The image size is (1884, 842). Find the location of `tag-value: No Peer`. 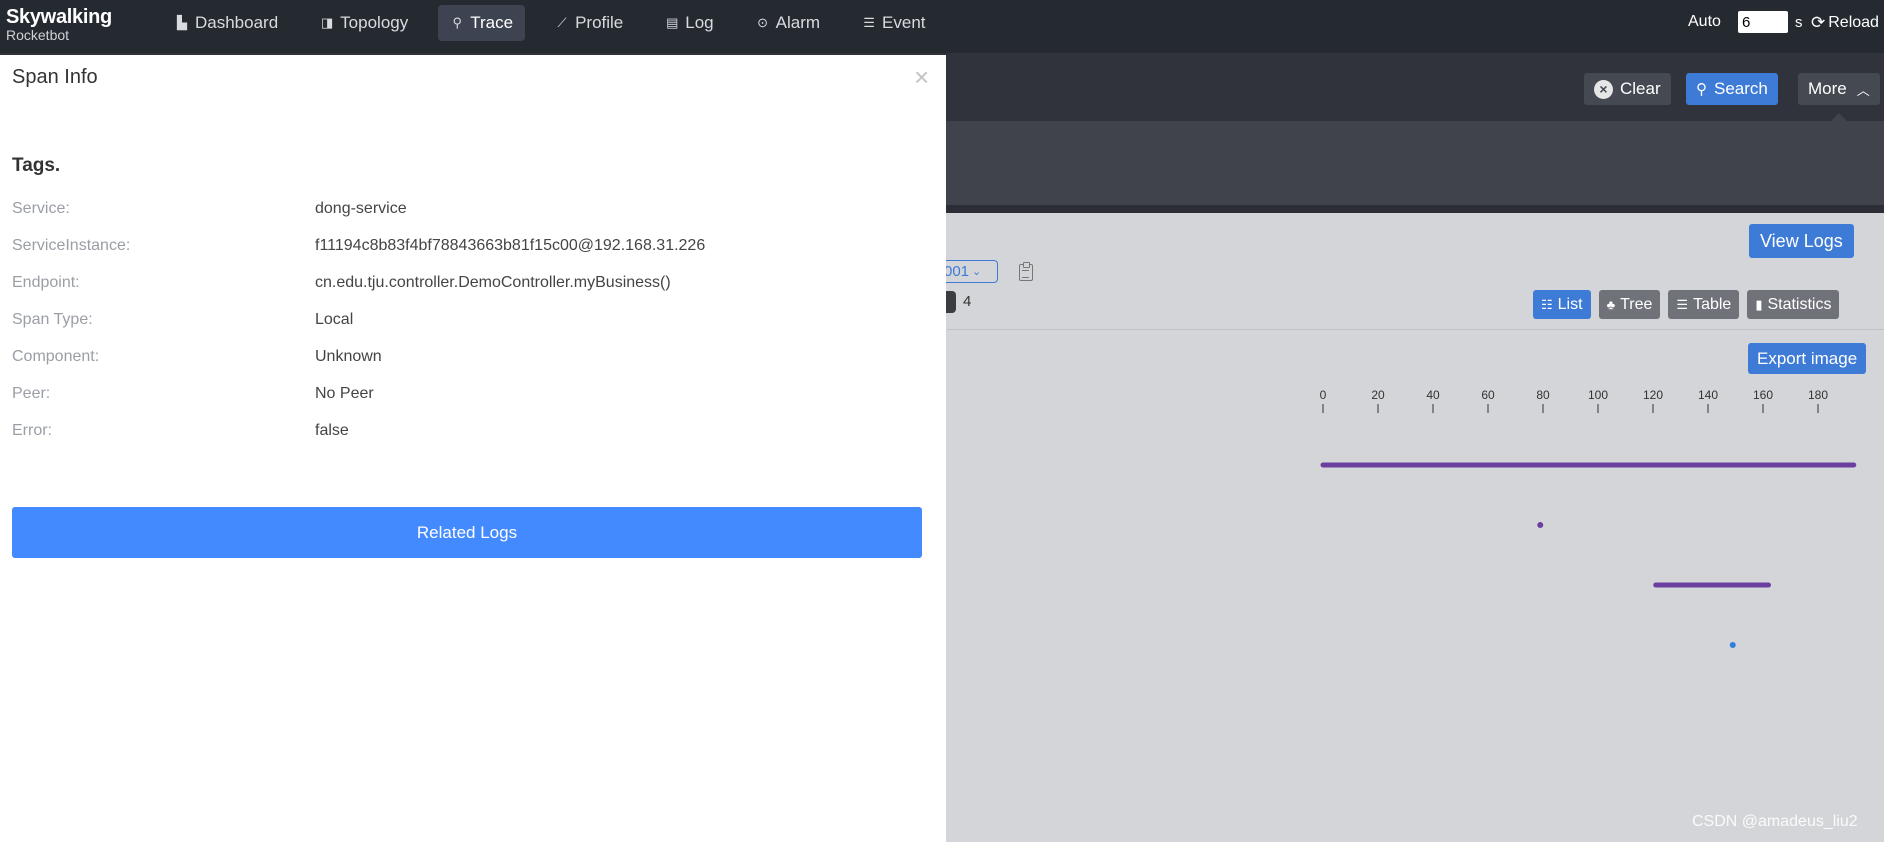

tag-value: No Peer is located at coordinates (344, 393).